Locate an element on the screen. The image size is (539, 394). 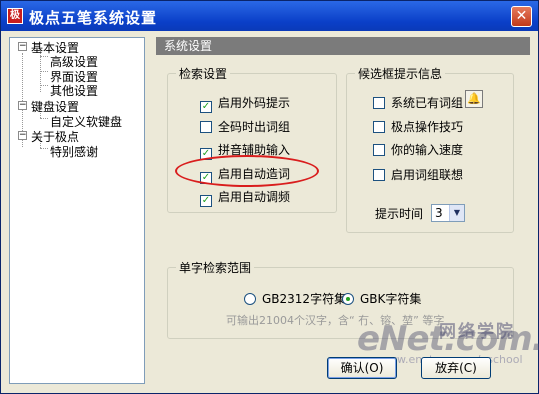
option-auto-create-word: ✓ 启用自动造词 is located at coordinates (245, 174).